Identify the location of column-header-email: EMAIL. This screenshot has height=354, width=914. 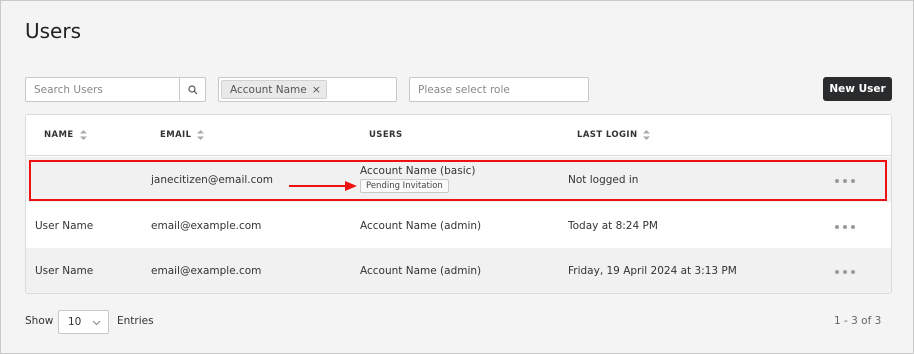
(182, 135).